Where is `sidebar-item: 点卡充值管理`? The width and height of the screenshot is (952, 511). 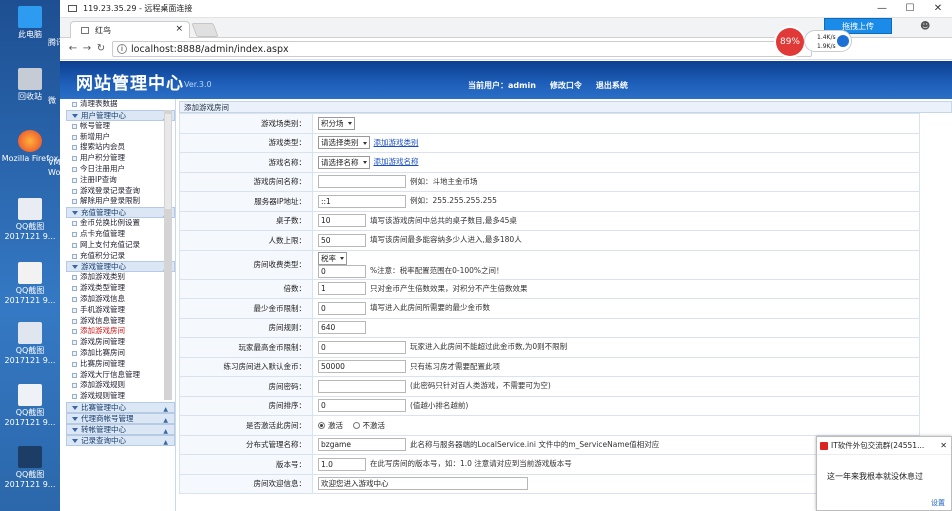 sidebar-item: 点卡充值管理 is located at coordinates (120, 234).